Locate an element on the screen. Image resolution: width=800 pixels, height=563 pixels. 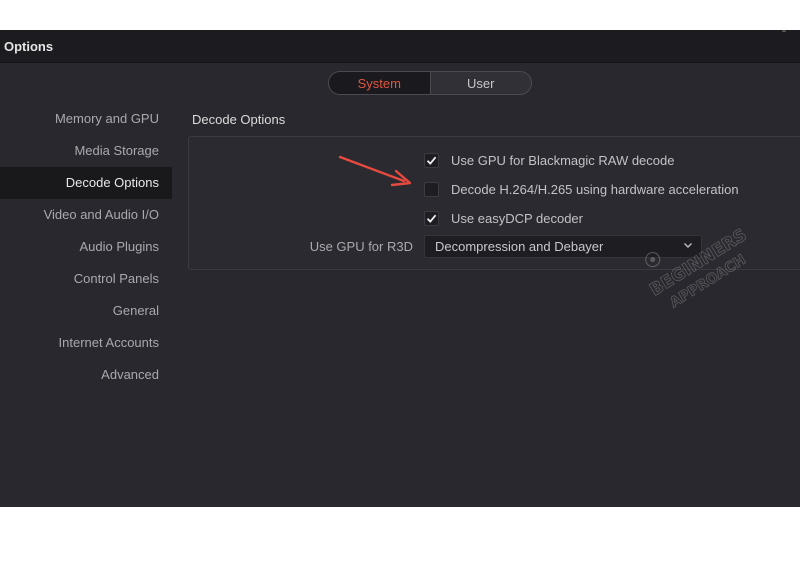
window-title: Options is located at coordinates (29, 46).